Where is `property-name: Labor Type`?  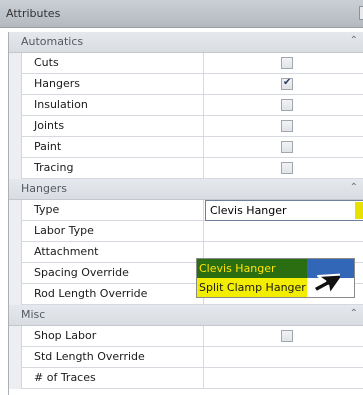
property-name: Labor Type is located at coordinates (113, 231).